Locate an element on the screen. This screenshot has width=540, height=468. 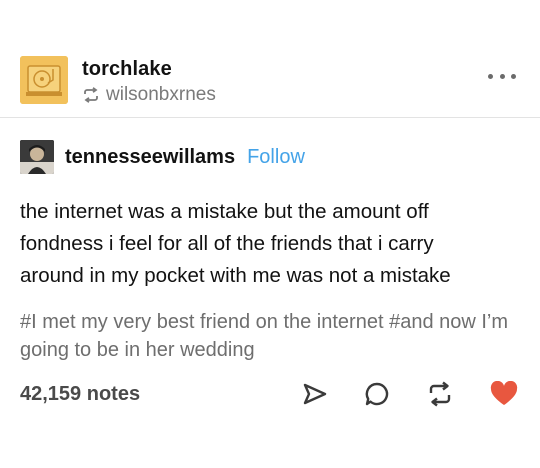
more-options-icon is located at coordinates (502, 76).